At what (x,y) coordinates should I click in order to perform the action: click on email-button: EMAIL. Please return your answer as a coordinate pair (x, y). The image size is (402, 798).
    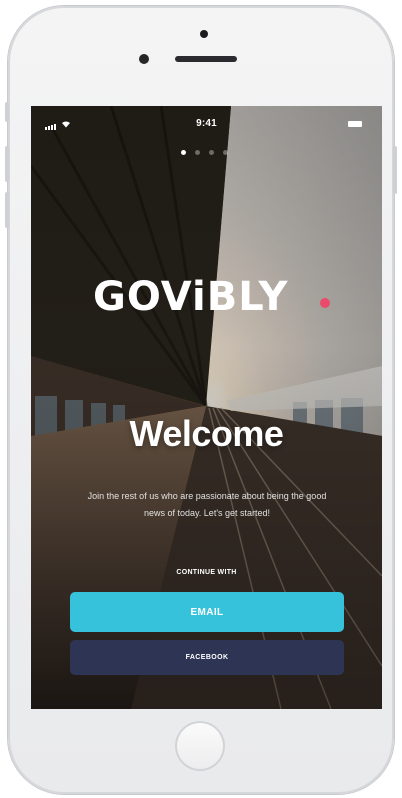
    Looking at the image, I should click on (207, 612).